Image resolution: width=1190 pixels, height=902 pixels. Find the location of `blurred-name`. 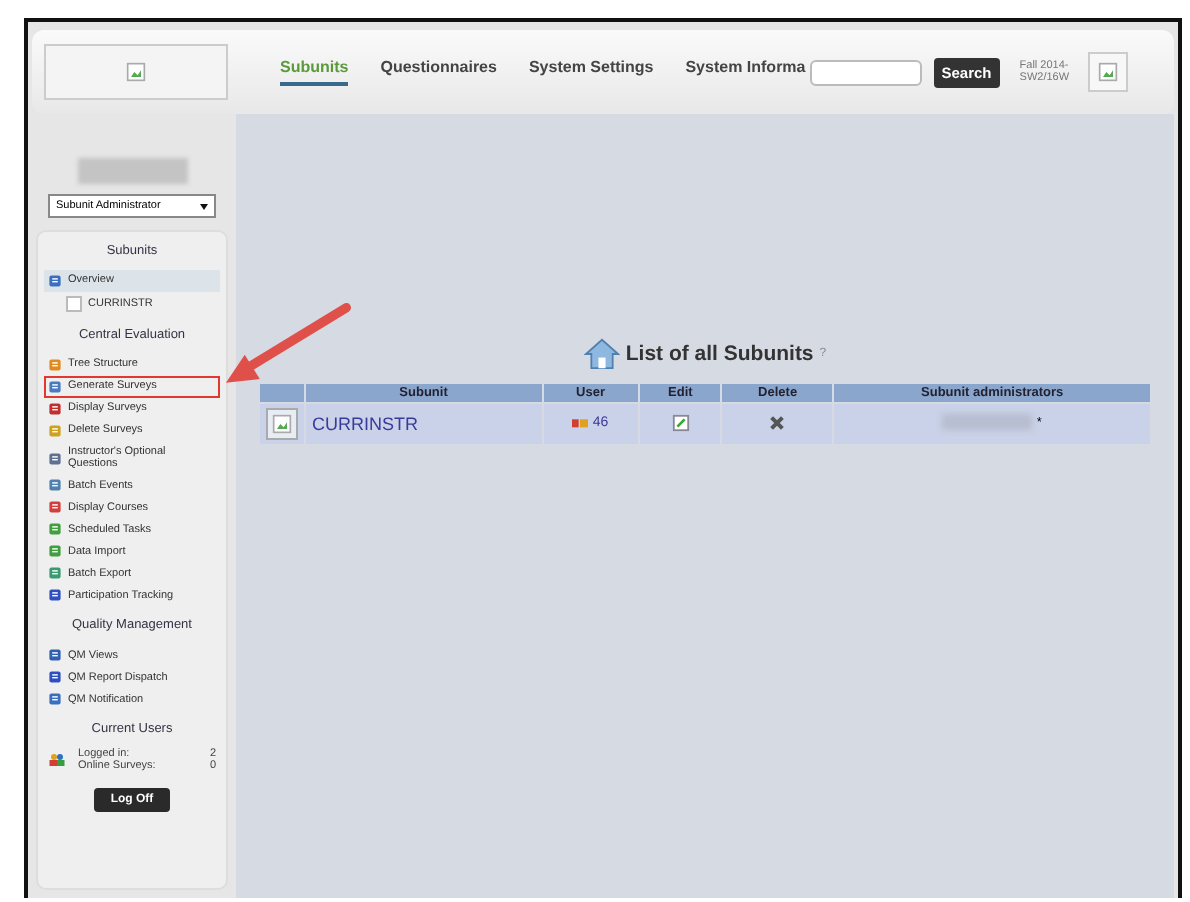

blurred-name is located at coordinates (987, 422).